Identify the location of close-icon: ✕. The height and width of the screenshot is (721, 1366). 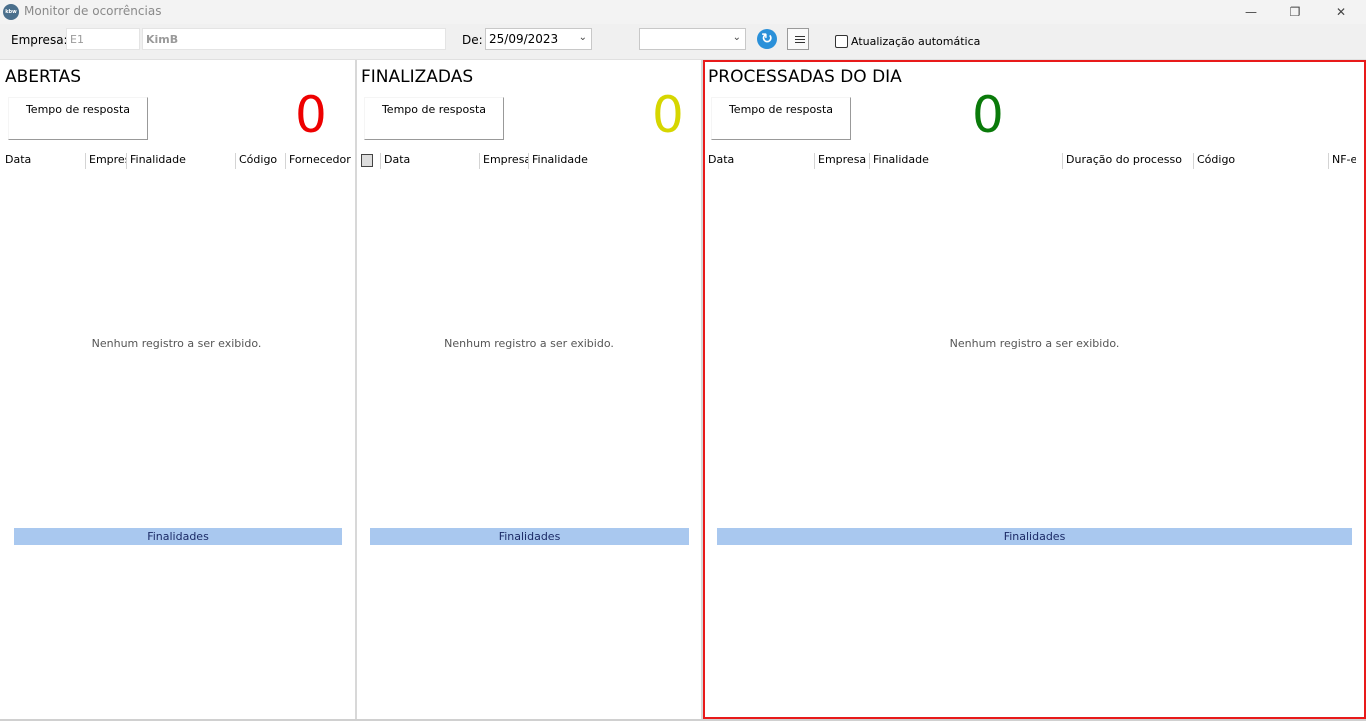
(1341, 12).